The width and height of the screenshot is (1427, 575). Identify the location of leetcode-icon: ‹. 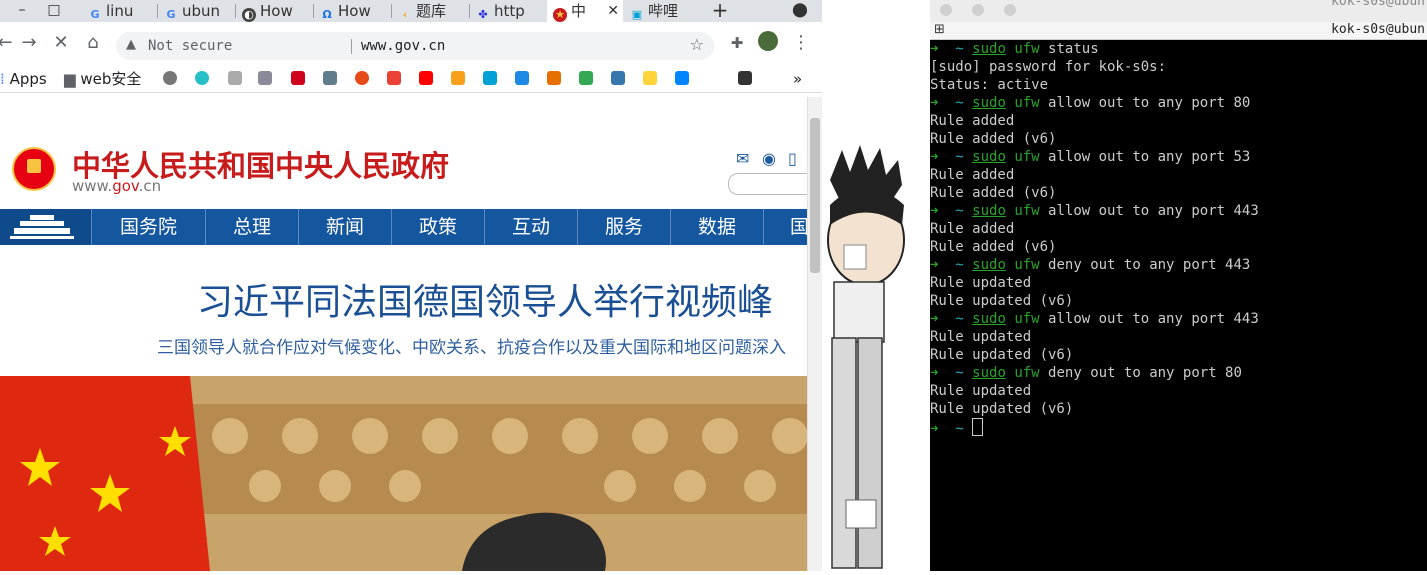
(405, 14).